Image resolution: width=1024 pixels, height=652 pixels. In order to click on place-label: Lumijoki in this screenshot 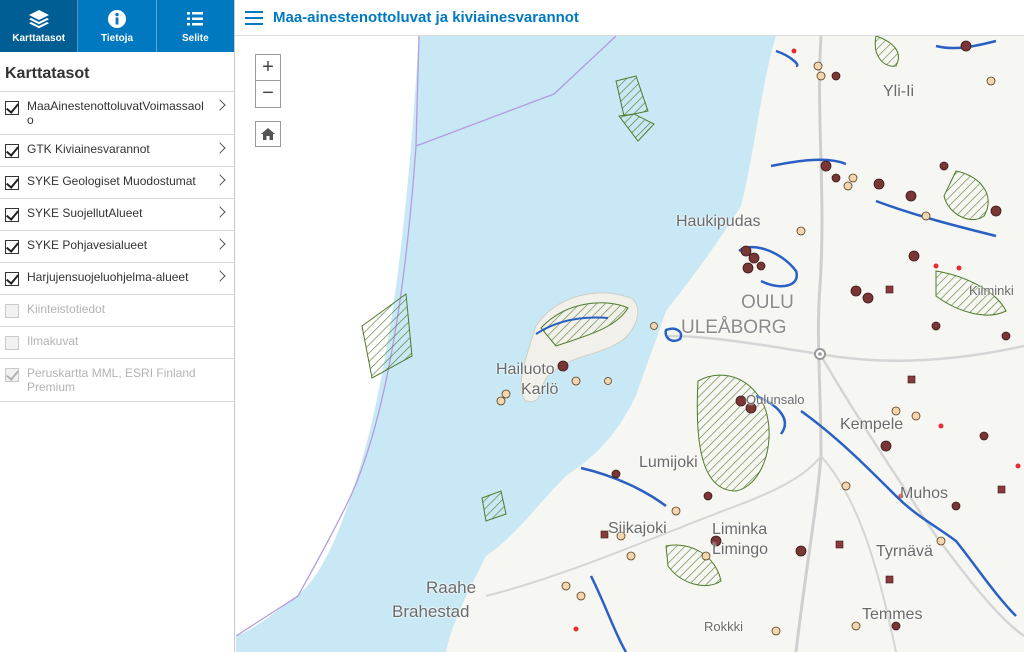, I will do `click(668, 462)`.